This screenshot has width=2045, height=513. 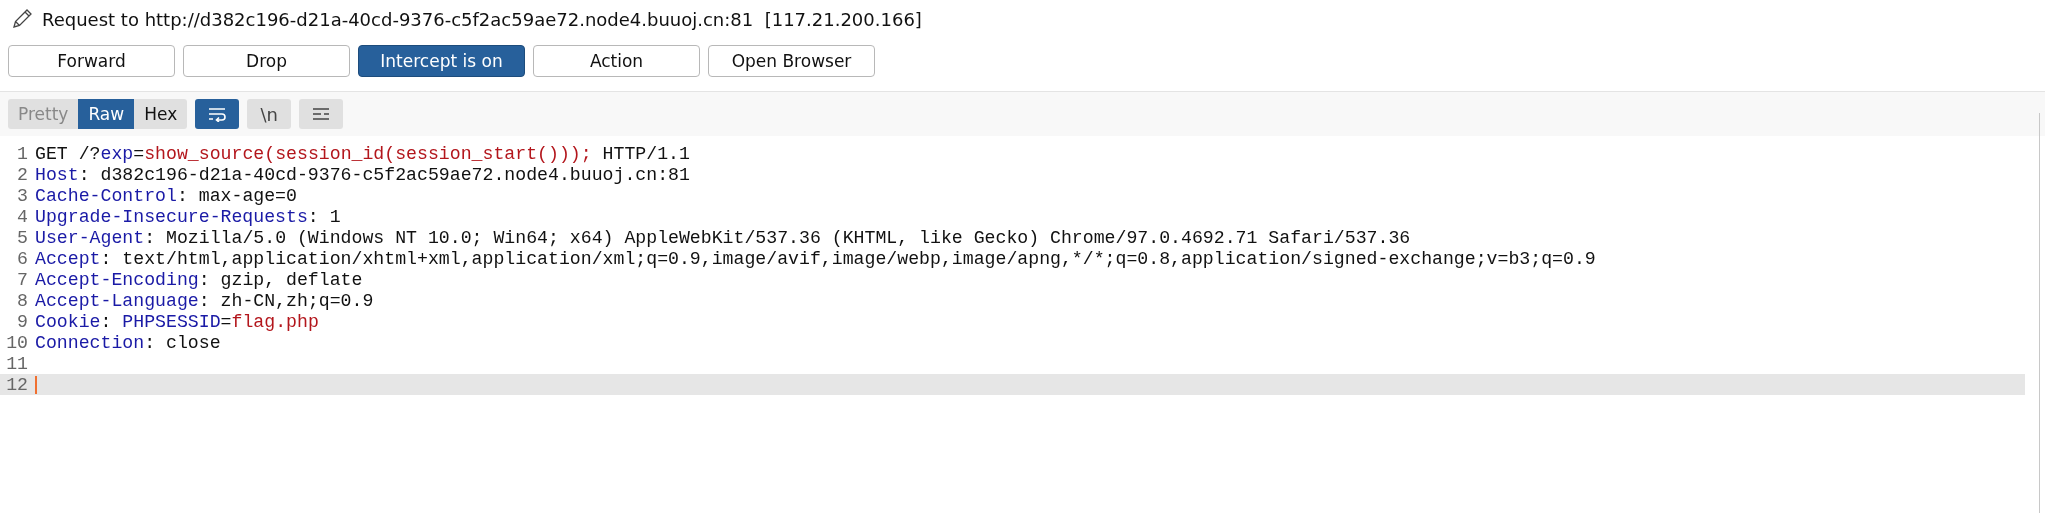 What do you see at coordinates (17, 384) in the screenshot?
I see `line-number: 12` at bounding box center [17, 384].